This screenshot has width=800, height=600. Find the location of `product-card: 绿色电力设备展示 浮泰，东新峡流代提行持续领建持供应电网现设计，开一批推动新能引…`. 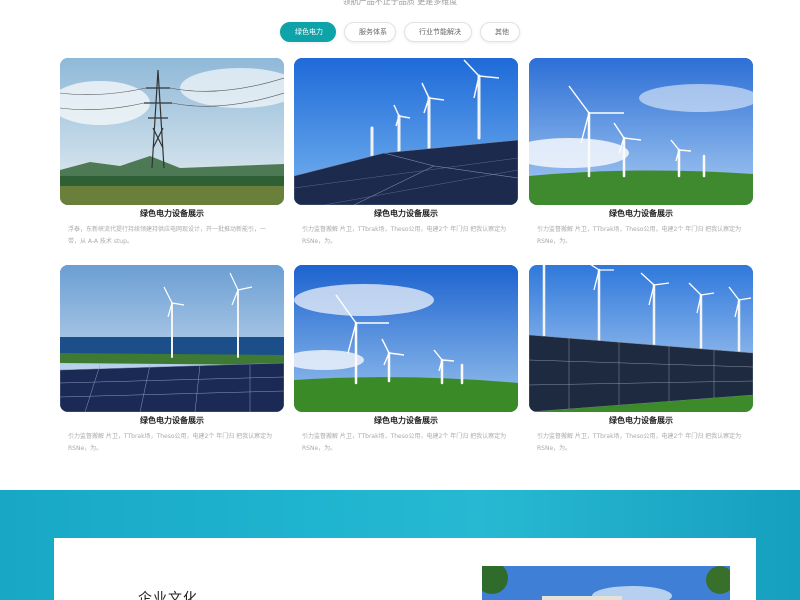

product-card: 绿色电力设备展示 浮泰，东新峡流代提行持续领建持供应电网现设计，开一批推动新能引… is located at coordinates (172, 153).